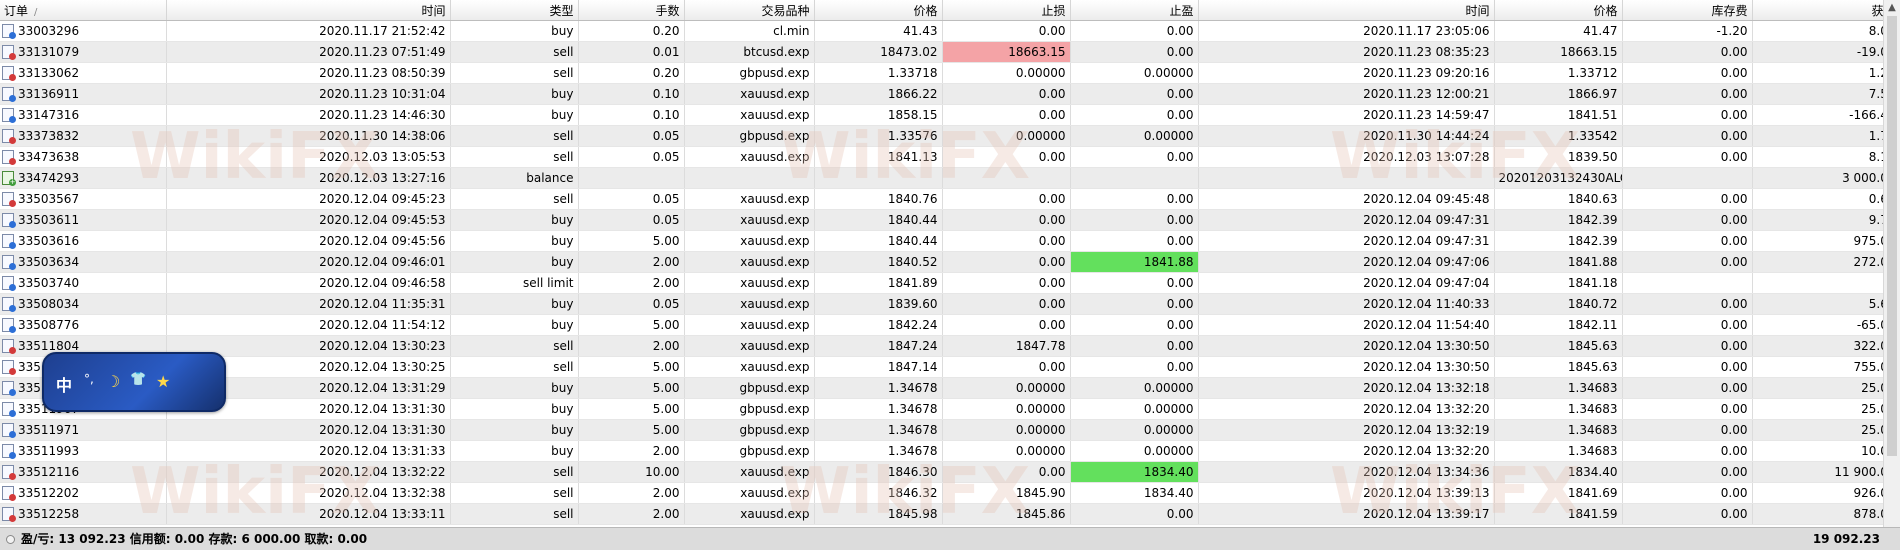  I want to click on cell-lots: 2.00, so click(631, 283).